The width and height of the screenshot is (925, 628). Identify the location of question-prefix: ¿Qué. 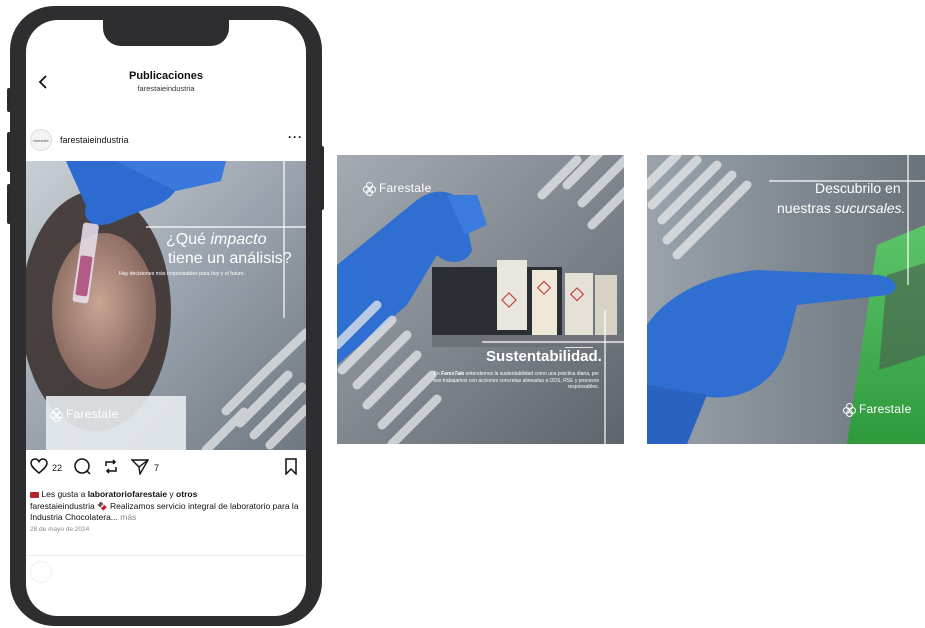
(188, 239).